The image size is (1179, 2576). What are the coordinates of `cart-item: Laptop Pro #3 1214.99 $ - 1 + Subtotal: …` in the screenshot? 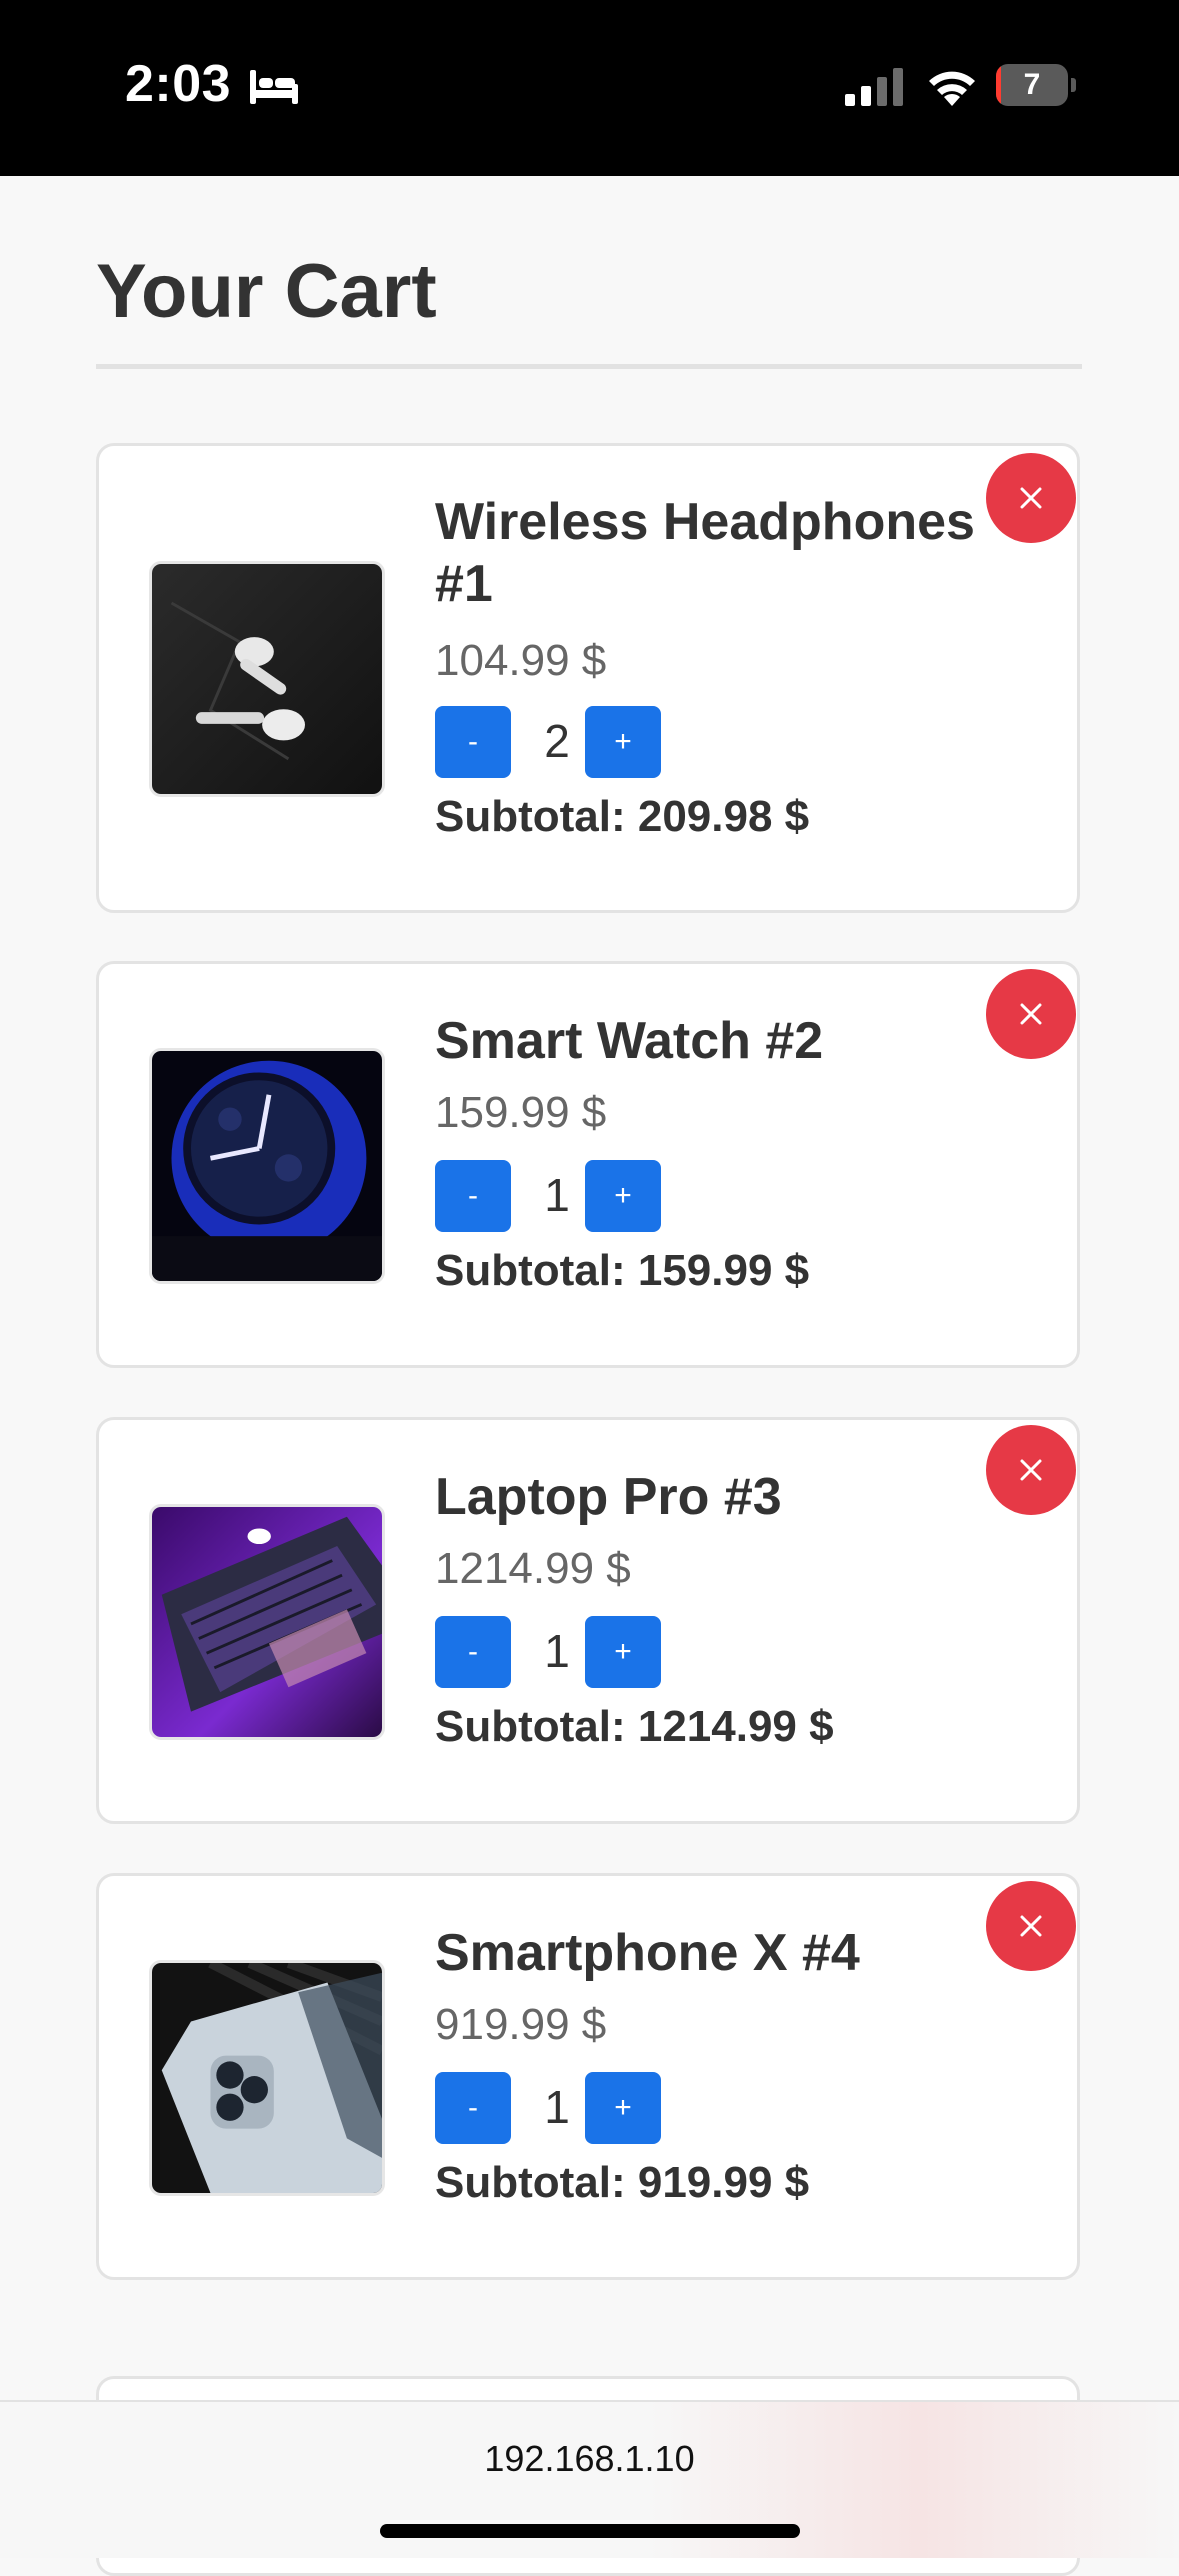 It's located at (588, 1620).